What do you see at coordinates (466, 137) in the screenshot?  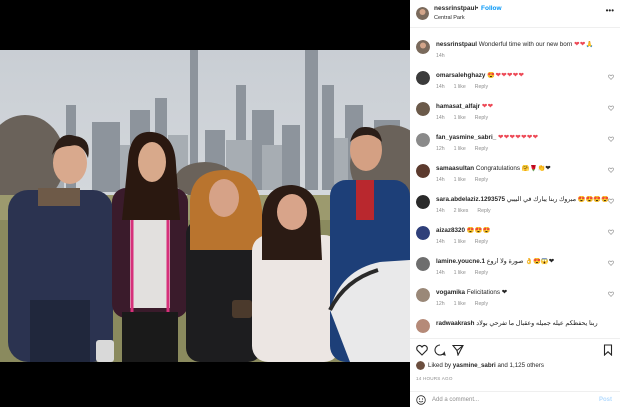 I see `comment-username: fan_yasmine_sabri_` at bounding box center [466, 137].